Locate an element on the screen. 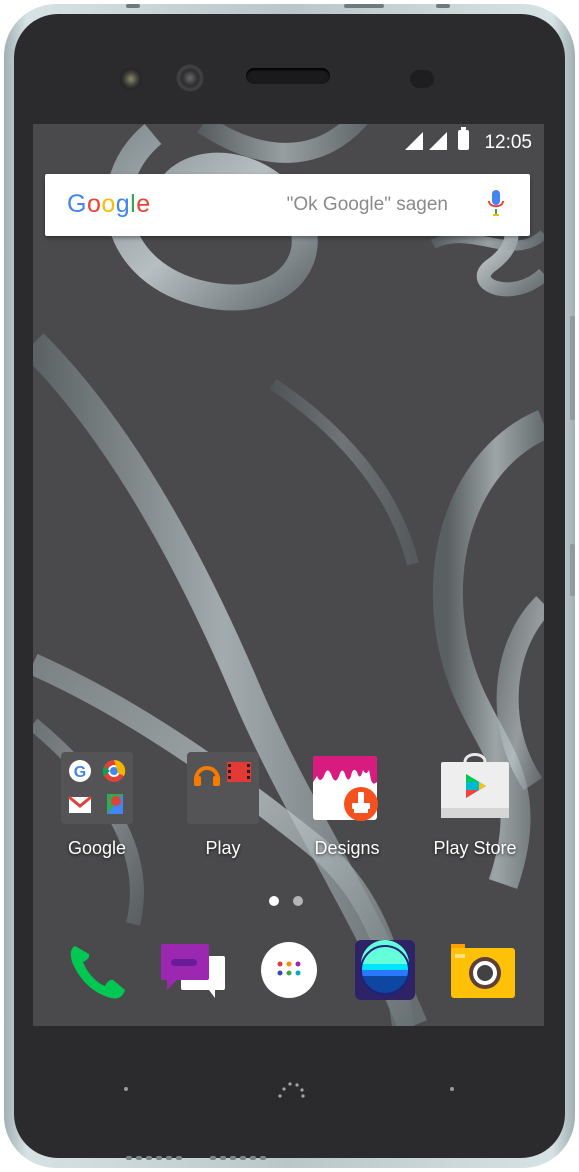  app-google-folder: G Google is located at coordinates (97, 805).